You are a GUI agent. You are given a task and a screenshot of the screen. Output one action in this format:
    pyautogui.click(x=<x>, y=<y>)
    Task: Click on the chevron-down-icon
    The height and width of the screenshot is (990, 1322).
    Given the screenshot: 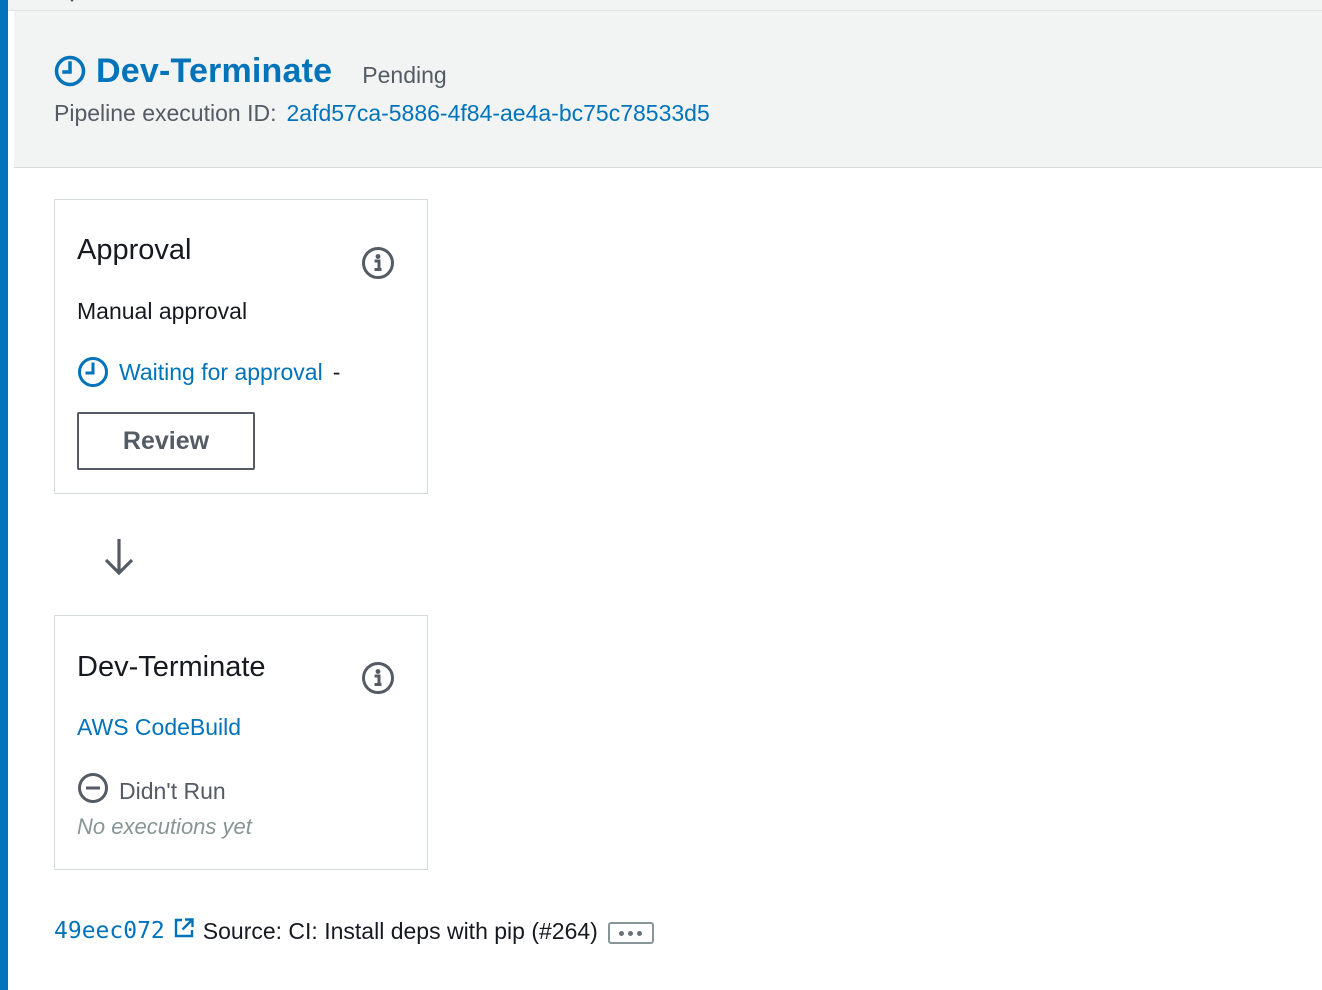 What is the action you would take?
    pyautogui.click(x=72, y=1)
    